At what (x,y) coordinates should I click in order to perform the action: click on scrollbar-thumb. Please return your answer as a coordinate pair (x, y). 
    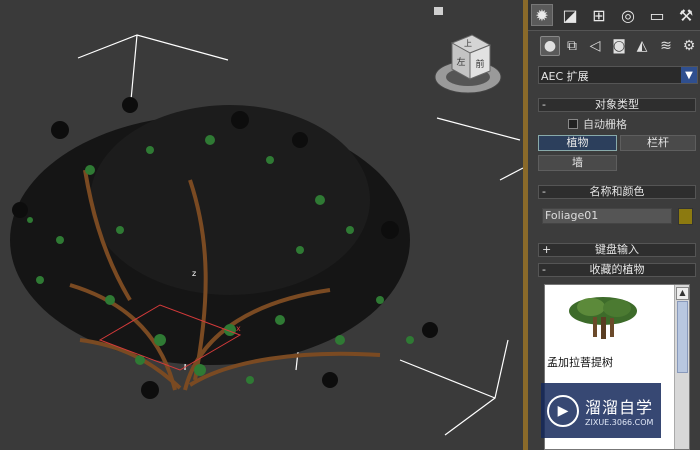
    Looking at the image, I should click on (682, 337).